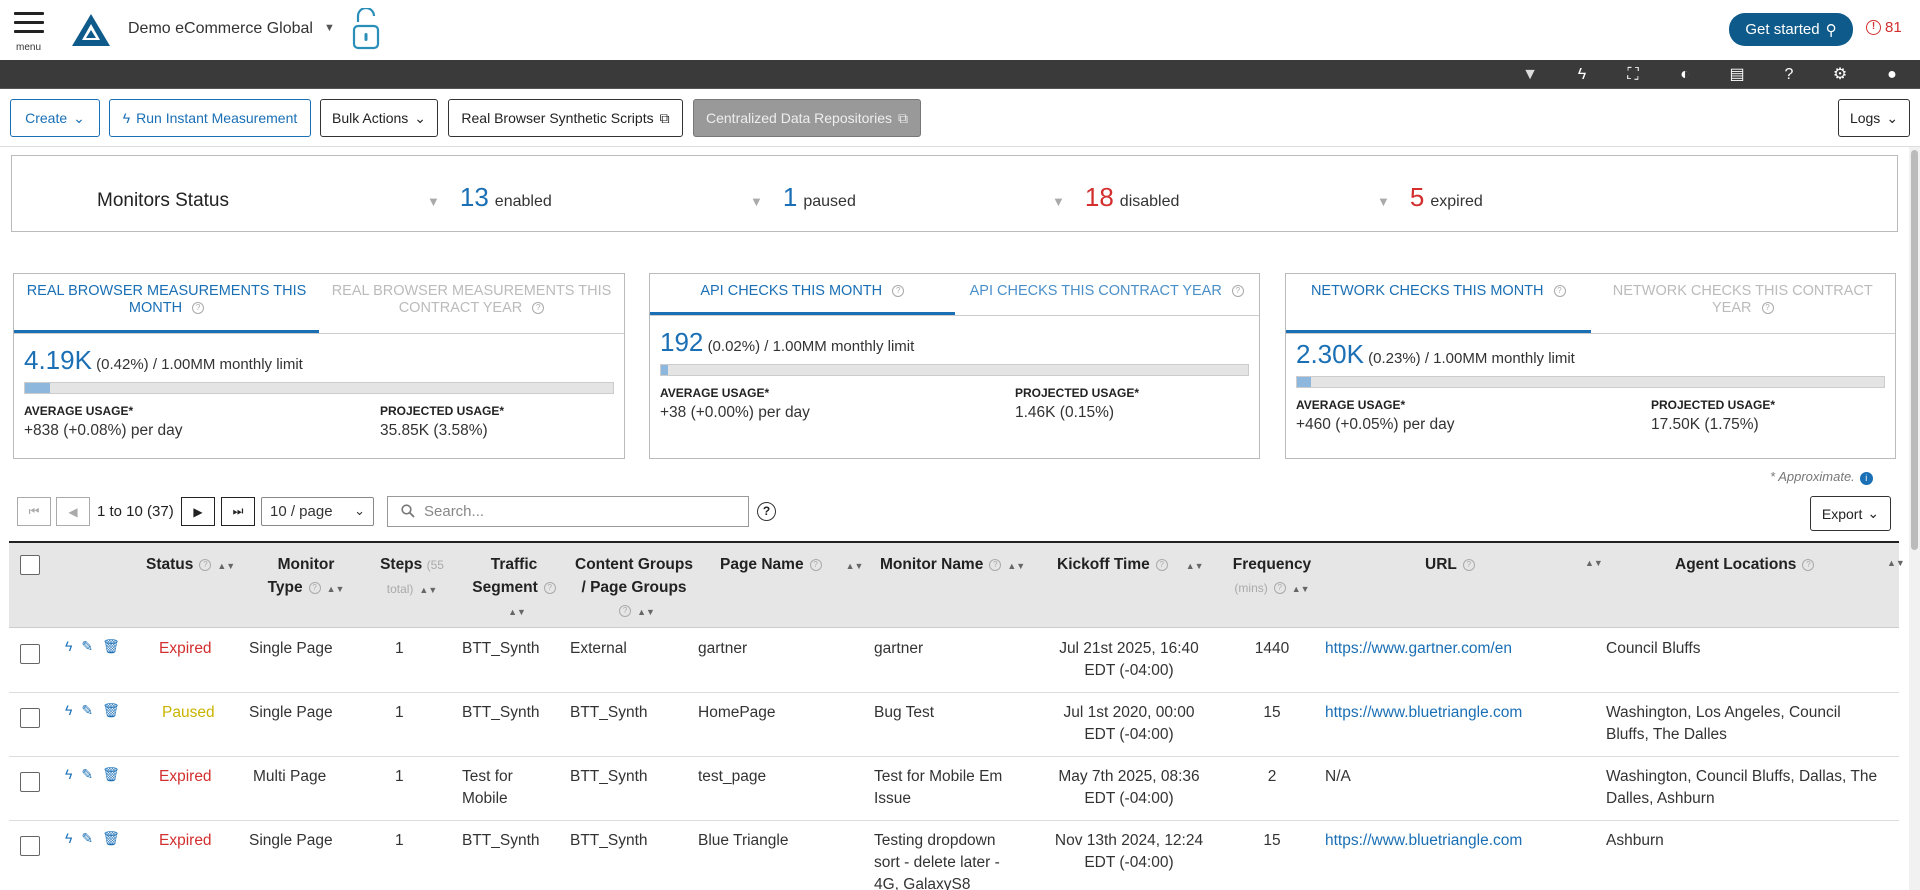 Image resolution: width=1920 pixels, height=890 pixels. What do you see at coordinates (238, 511) in the screenshot?
I see `last-page-button: ⏭` at bounding box center [238, 511].